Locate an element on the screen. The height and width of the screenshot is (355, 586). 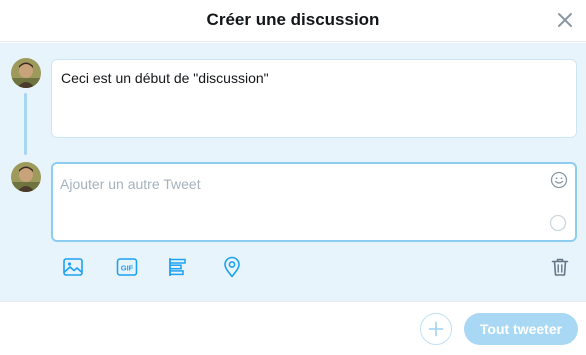
modal-title: Créer une discussion is located at coordinates (293, 19).